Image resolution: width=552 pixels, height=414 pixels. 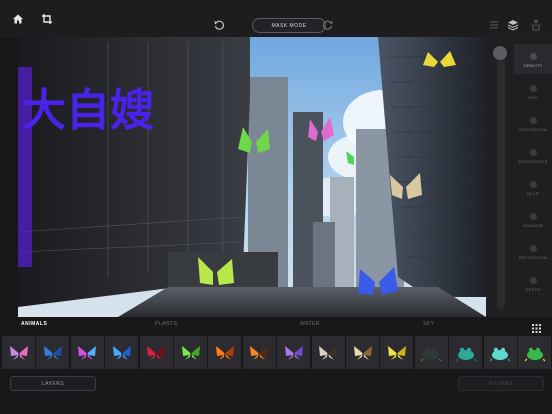 I want to click on butterfly-violet-icon, so click(x=293, y=352).